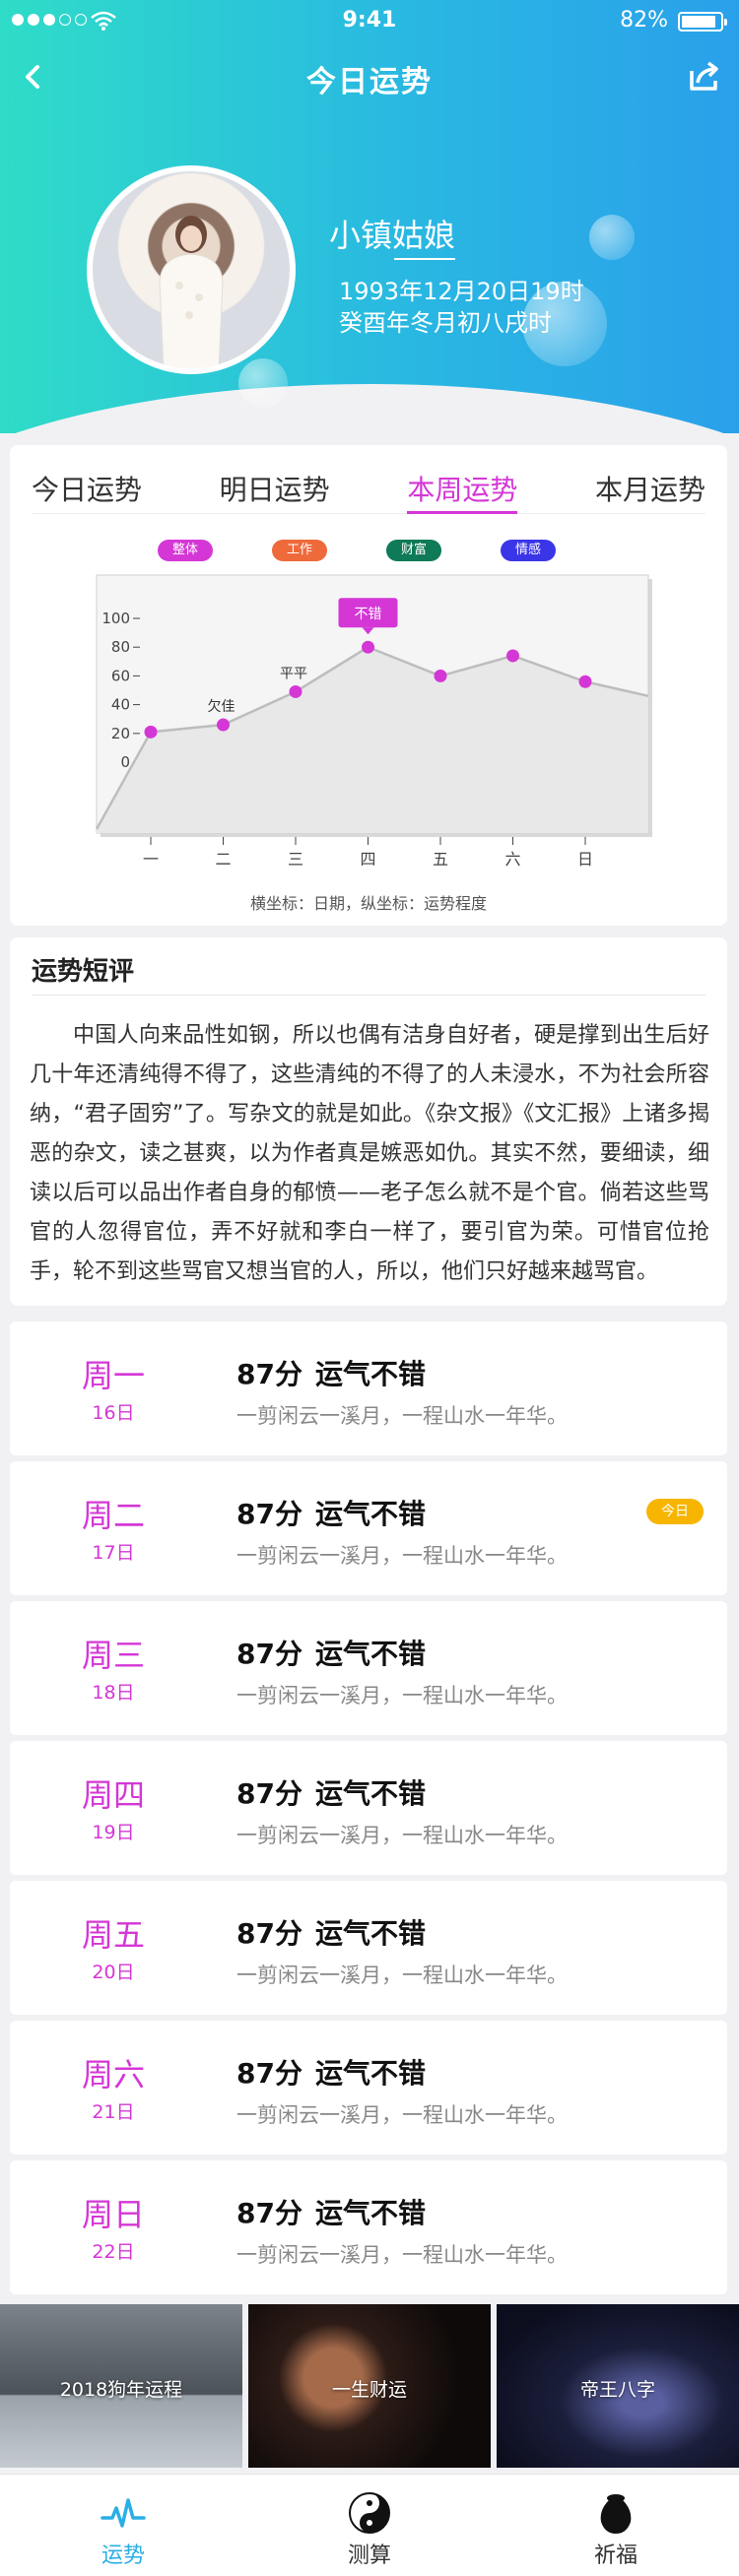 This screenshot has width=739, height=2576. I want to click on divider, so click(368, 995).